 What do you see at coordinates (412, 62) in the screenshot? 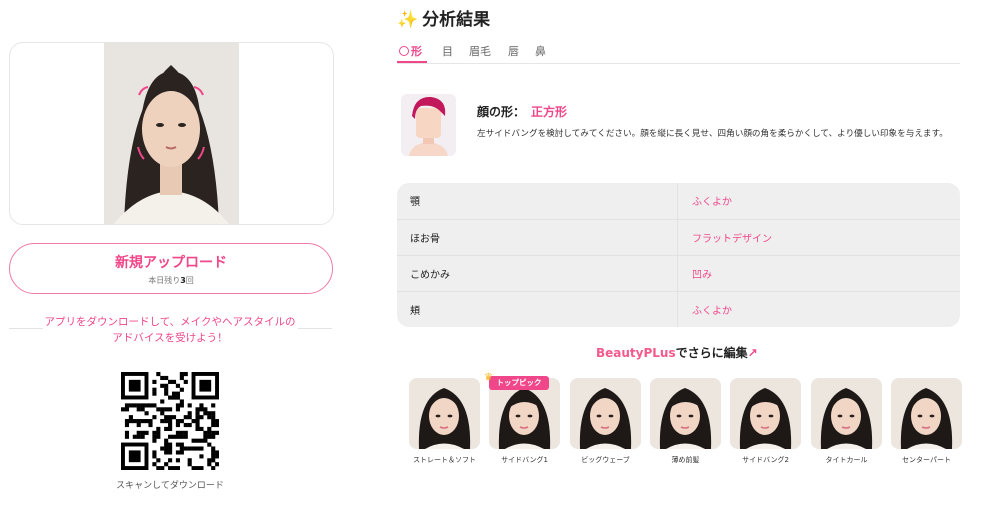
I see `active-tab-indicator` at bounding box center [412, 62].